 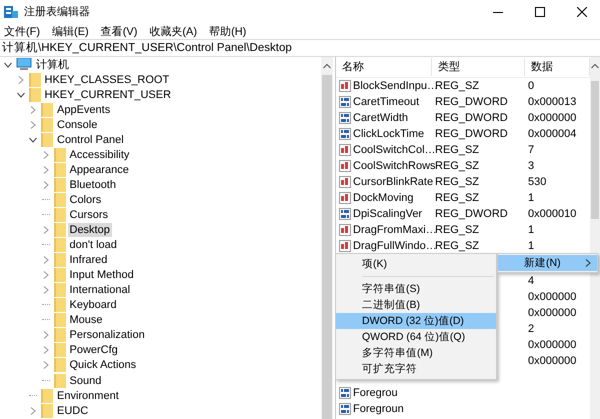 What do you see at coordinates (416, 353) in the screenshot?
I see `menu-item: 多字符串值(M)` at bounding box center [416, 353].